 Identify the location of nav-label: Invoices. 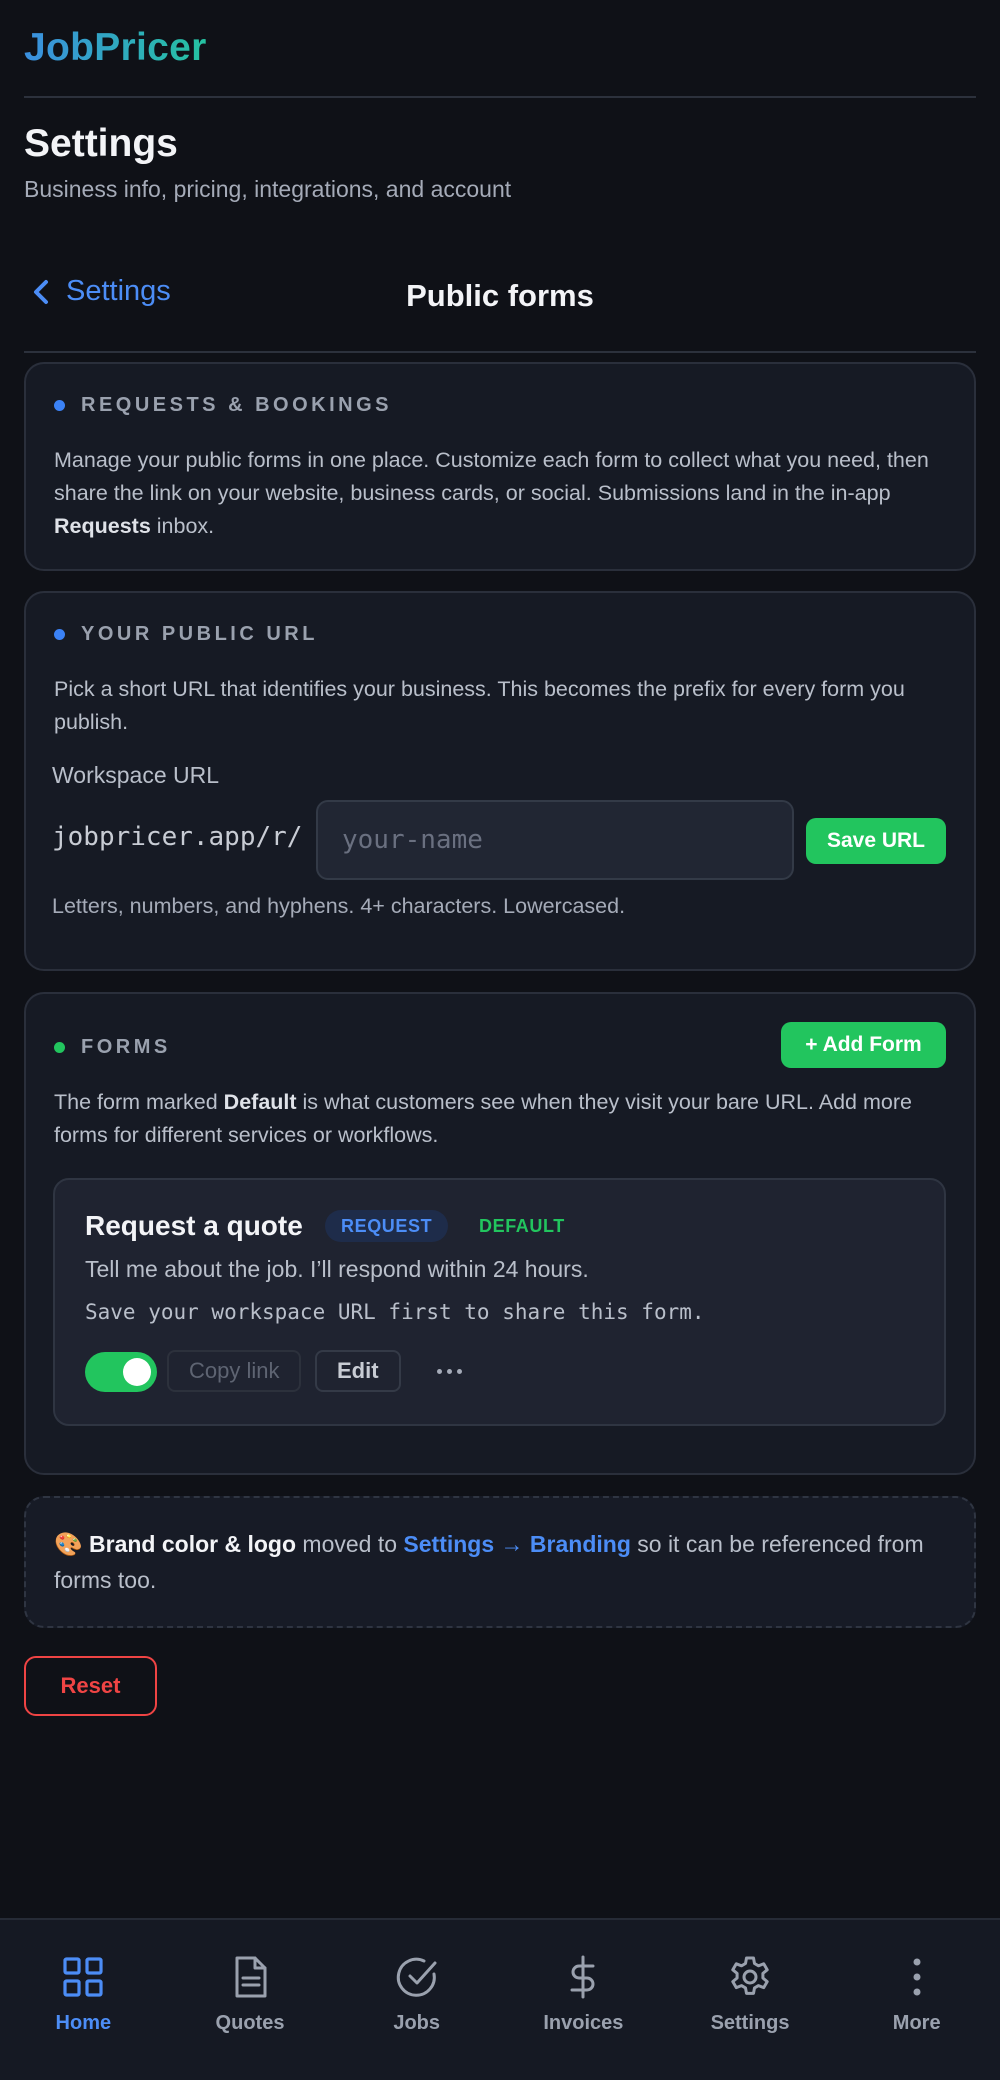
(583, 2023).